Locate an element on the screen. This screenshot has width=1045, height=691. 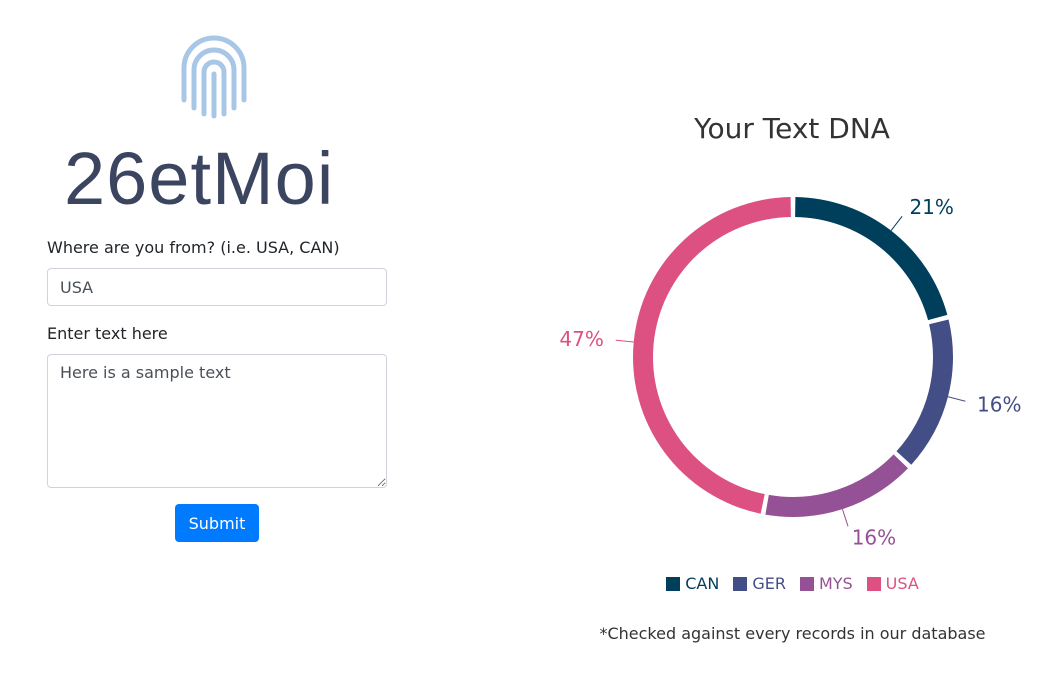
donut-slice-mys is located at coordinates (836, 485).